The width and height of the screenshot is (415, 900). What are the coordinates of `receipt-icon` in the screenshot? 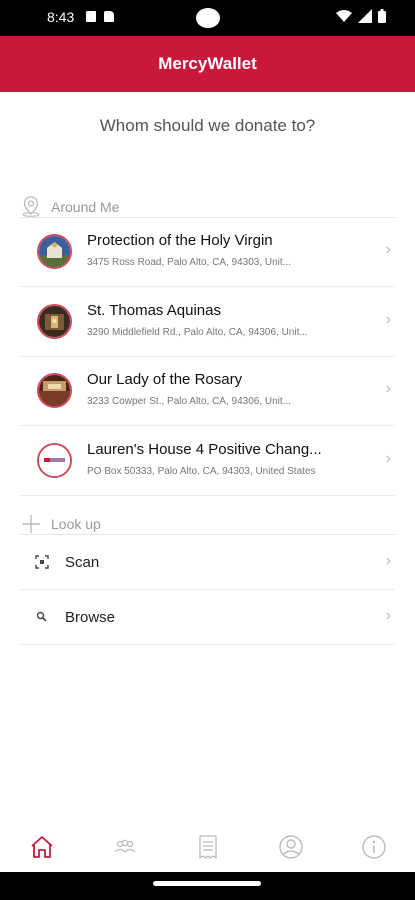 It's located at (207, 847).